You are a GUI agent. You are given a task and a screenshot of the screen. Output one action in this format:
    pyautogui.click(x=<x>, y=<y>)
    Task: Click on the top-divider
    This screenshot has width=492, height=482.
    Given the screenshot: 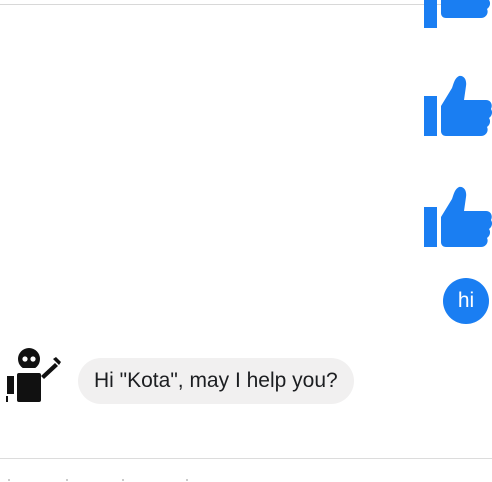 What is the action you would take?
    pyautogui.click(x=245, y=4)
    